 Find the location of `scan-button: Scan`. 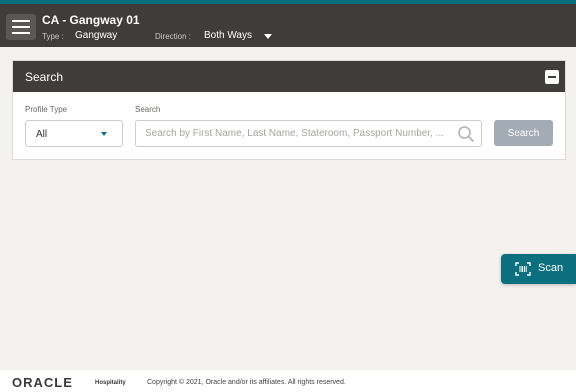

scan-button: Scan is located at coordinates (538, 269).